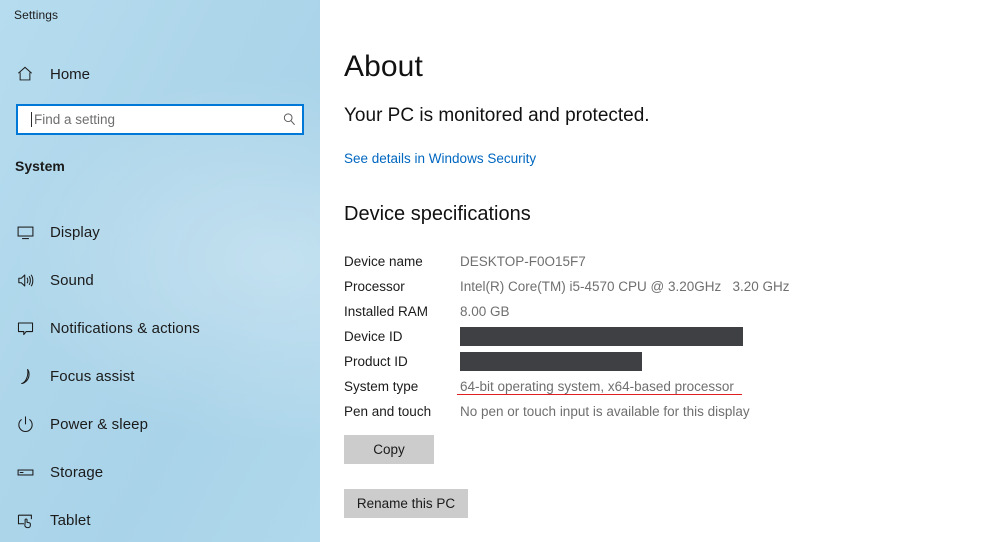 This screenshot has height=542, width=990. Describe the element at coordinates (25, 472) in the screenshot. I see `drive-icon` at that location.